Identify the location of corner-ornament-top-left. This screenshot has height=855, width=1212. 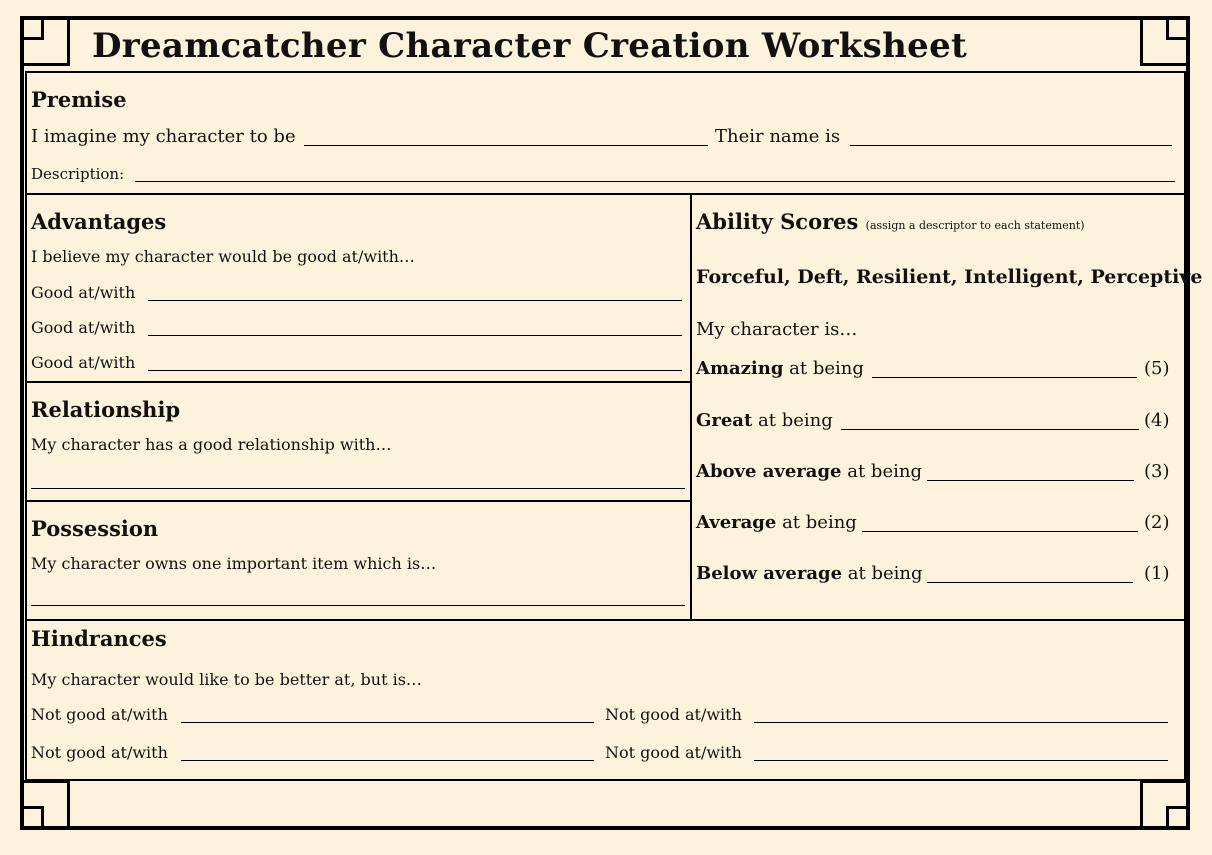
(45, 41).